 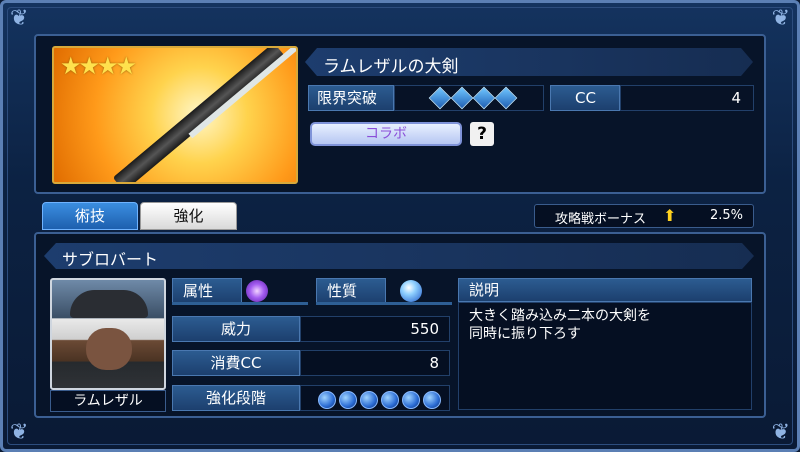 What do you see at coordinates (207, 291) in the screenshot?
I see `attribute-label: 属性` at bounding box center [207, 291].